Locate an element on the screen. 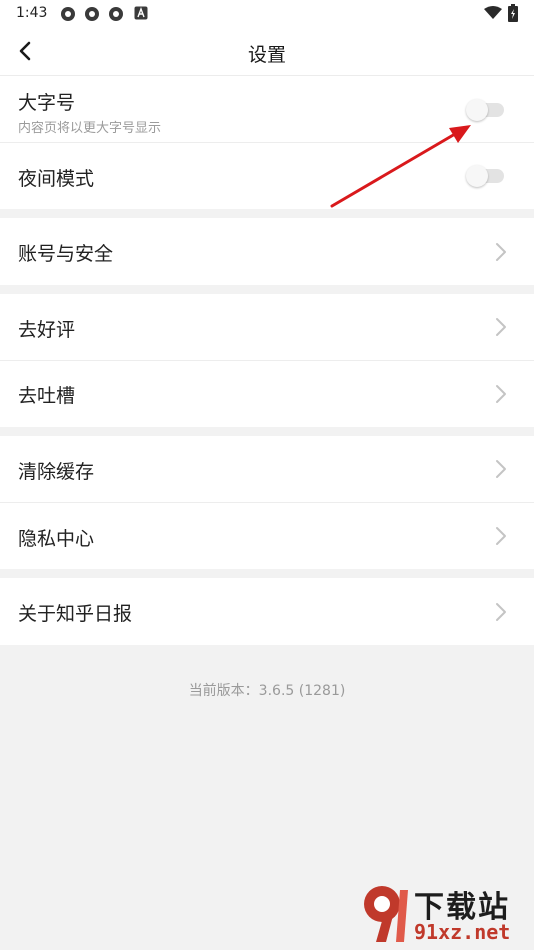  privacy-group: 清除缓存 隐私中心 is located at coordinates (267, 502).